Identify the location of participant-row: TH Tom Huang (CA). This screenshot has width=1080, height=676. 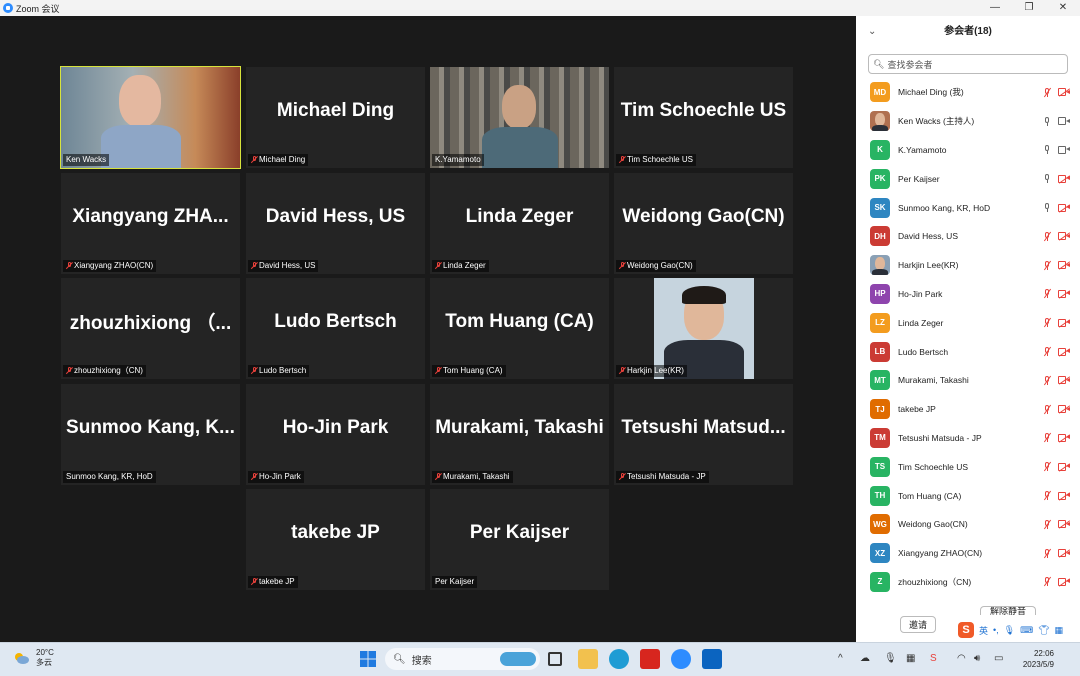
(968, 495).